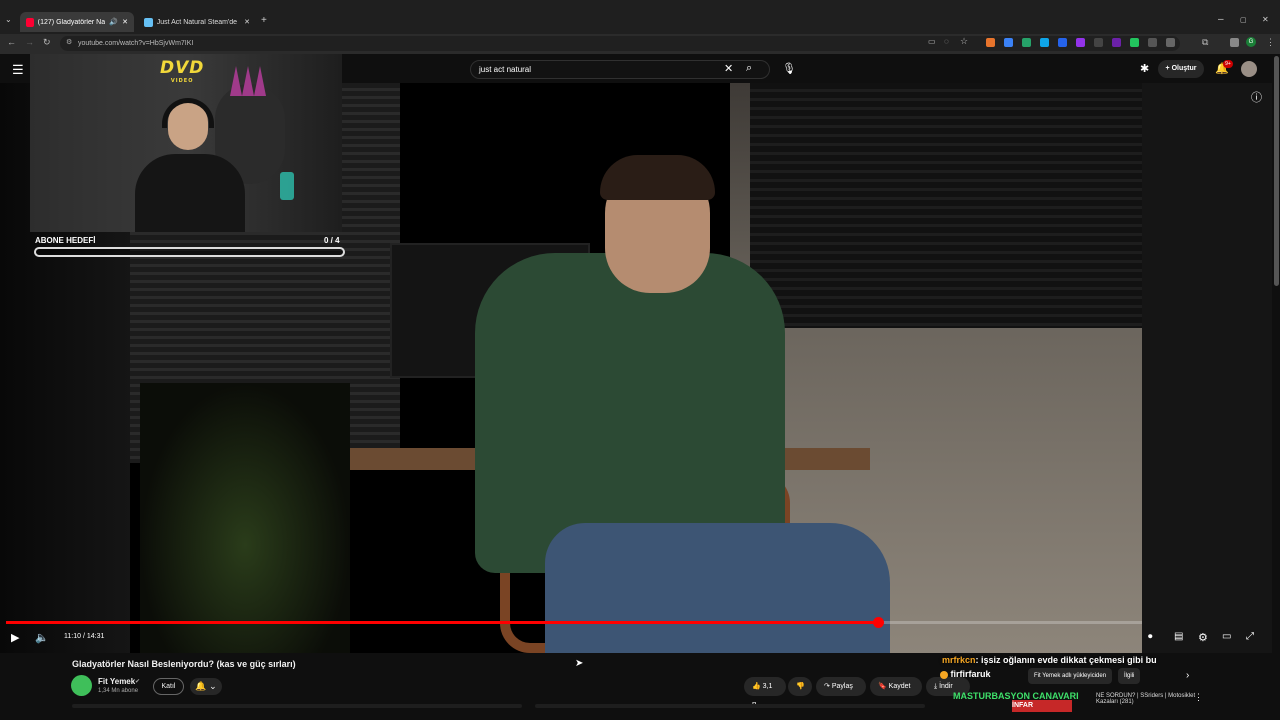  What do you see at coordinates (1144, 68) in the screenshot?
I see `extension-icon: ✱` at bounding box center [1144, 68].